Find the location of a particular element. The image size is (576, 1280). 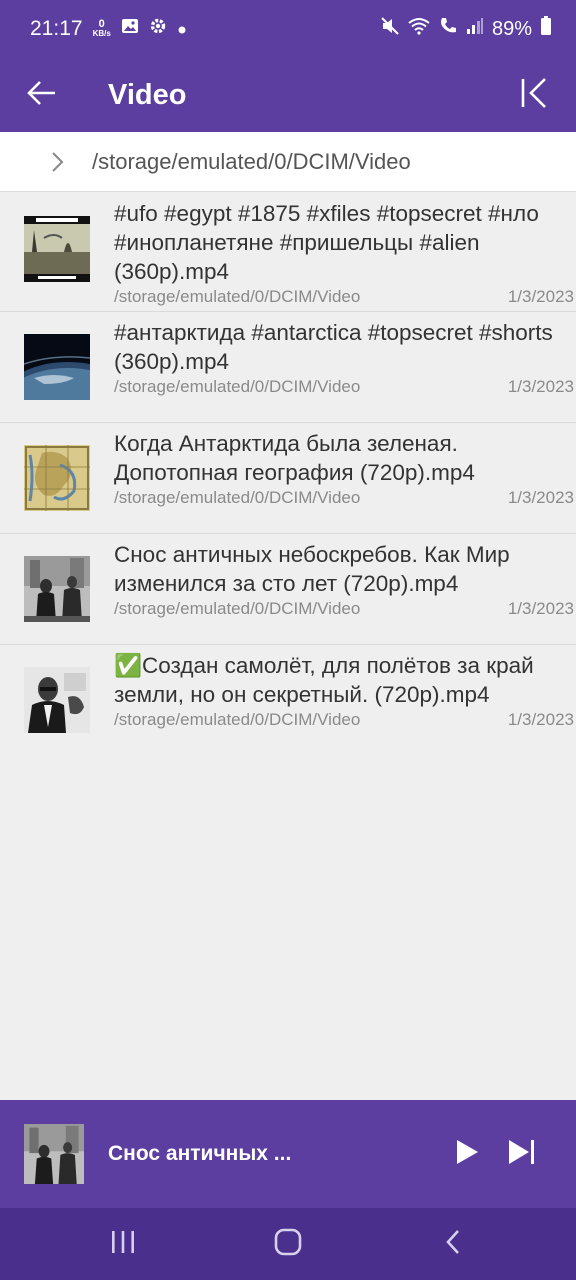

net-speed: 0 KB/s is located at coordinates (101, 28).